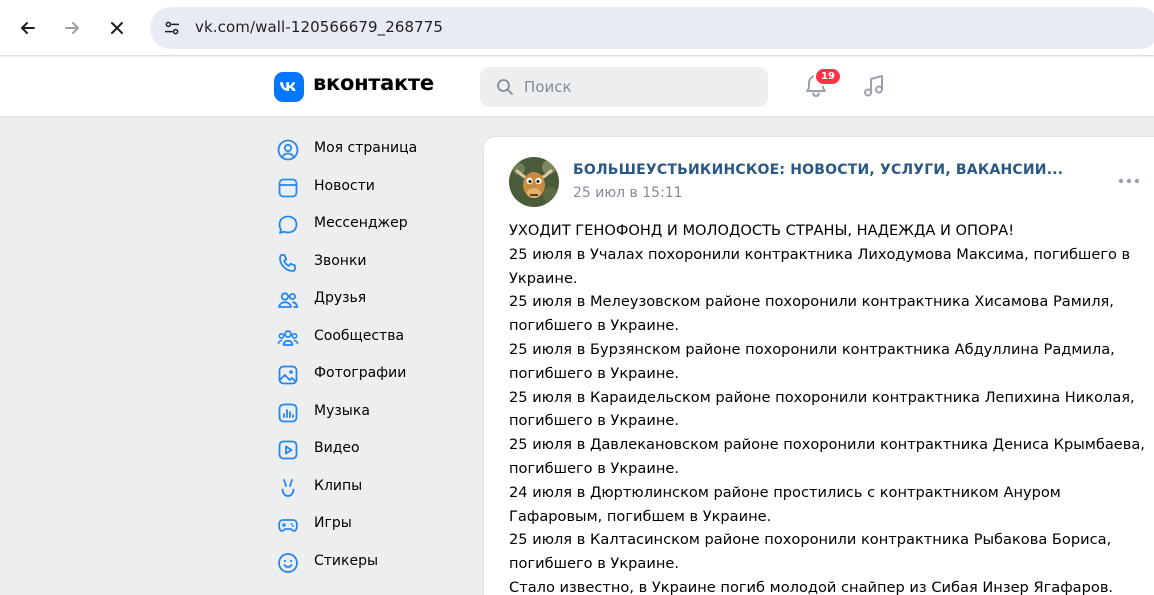  What do you see at coordinates (640, 516) in the screenshot?
I see `post-text-line: Гафаровым, погибшем в Украине.` at bounding box center [640, 516].